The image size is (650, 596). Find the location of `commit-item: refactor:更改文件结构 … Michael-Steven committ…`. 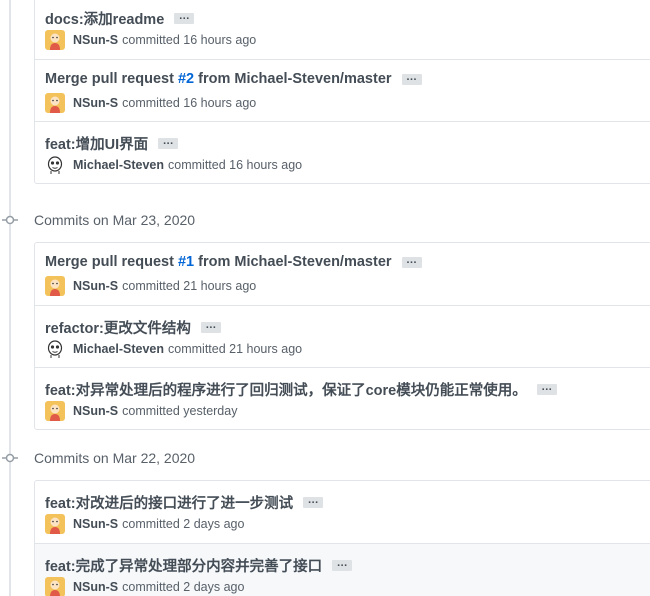

commit-item: refactor:更改文件结构 … Michael-Steven committ… is located at coordinates (342, 336).